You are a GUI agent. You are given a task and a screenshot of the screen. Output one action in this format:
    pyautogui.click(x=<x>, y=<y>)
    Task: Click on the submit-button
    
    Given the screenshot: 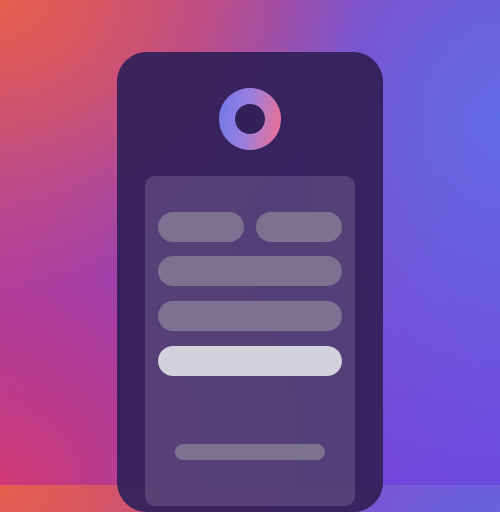 What is the action you would take?
    pyautogui.click(x=250, y=361)
    